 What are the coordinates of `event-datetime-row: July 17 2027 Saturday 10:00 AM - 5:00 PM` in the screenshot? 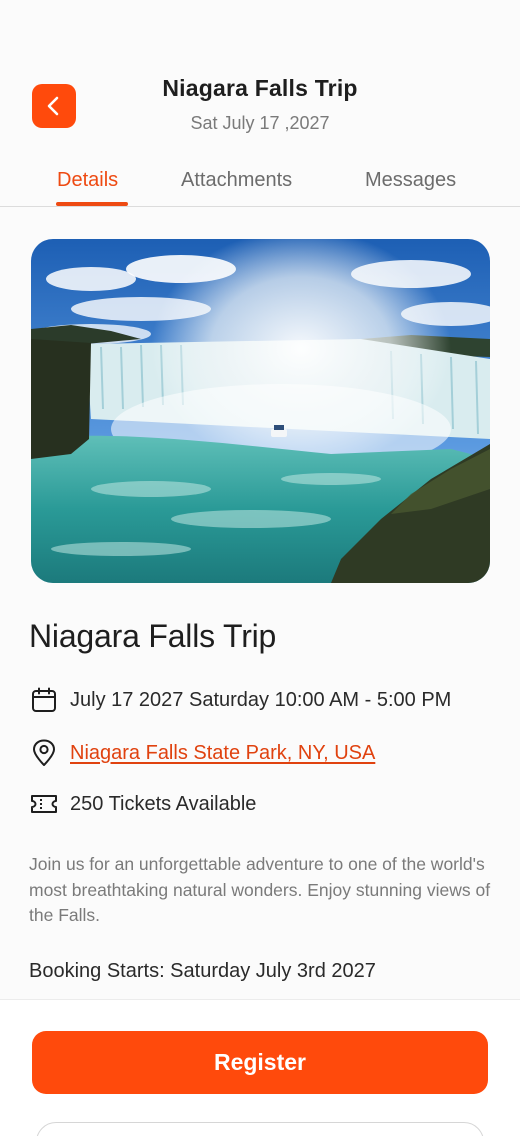 It's located at (240, 700).